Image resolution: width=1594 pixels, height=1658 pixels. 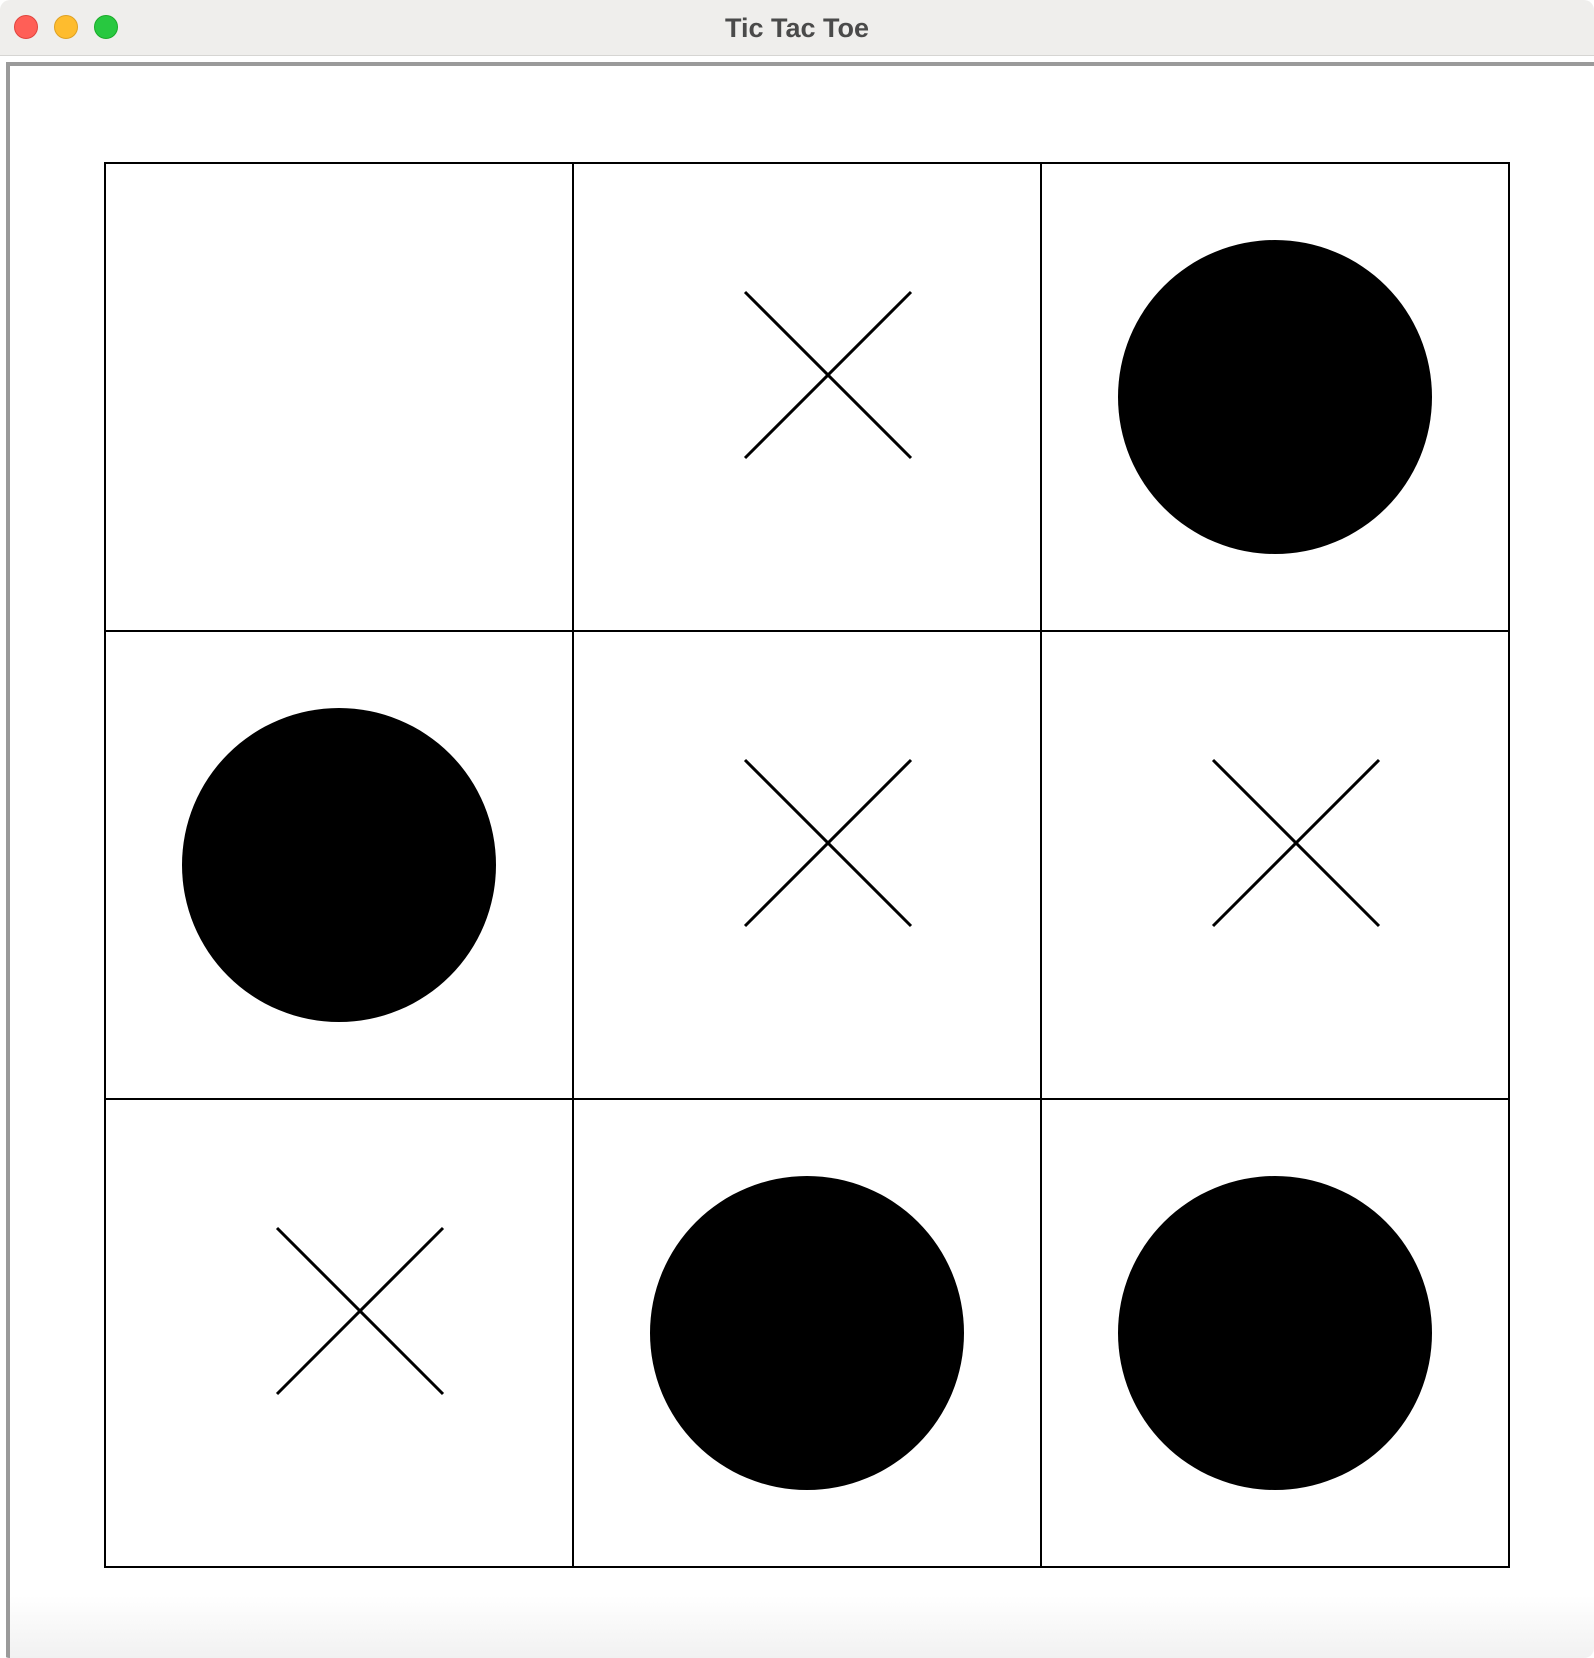 I want to click on cell-border, so click(x=339, y=397).